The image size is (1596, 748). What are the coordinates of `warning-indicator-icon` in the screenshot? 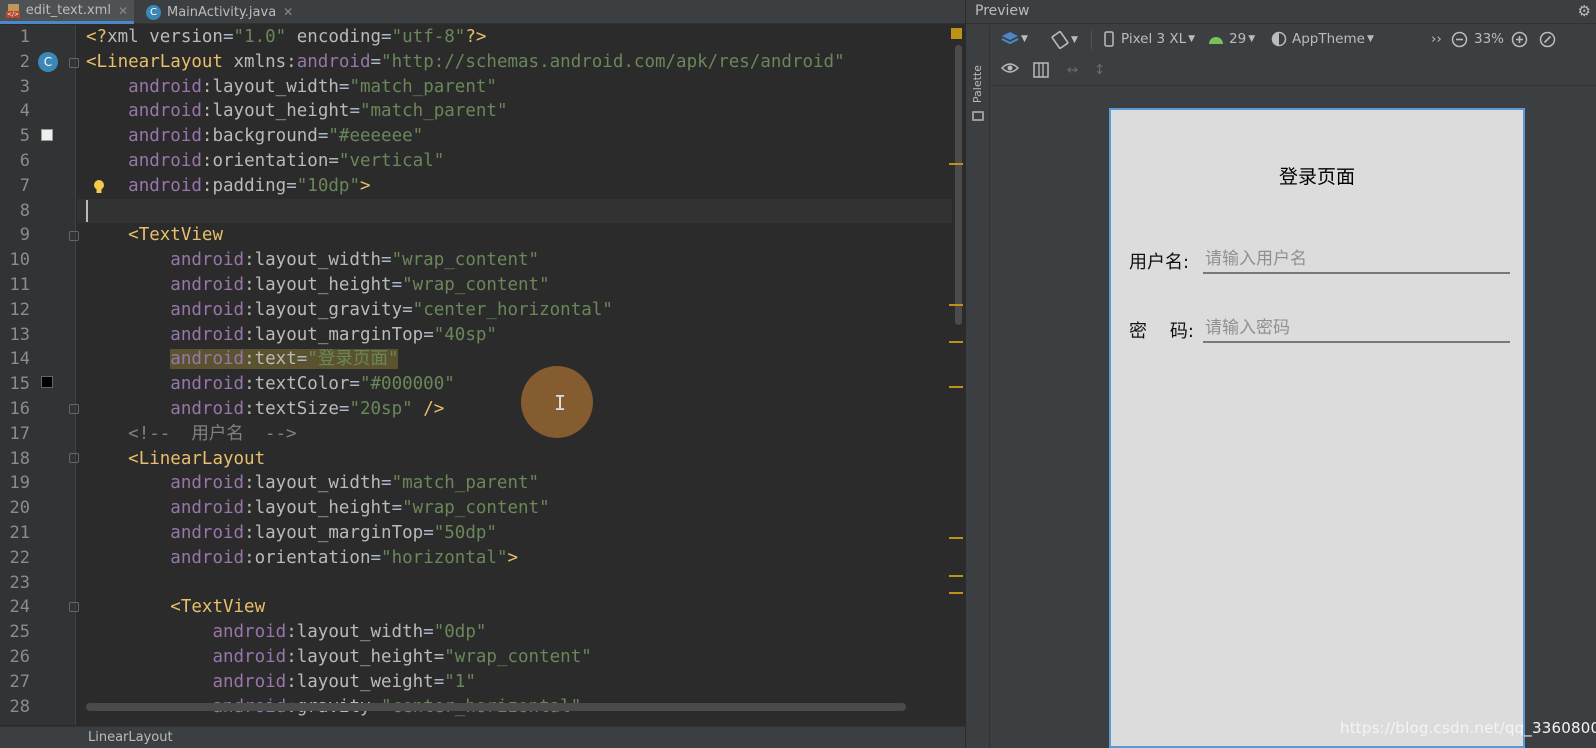 It's located at (956, 33).